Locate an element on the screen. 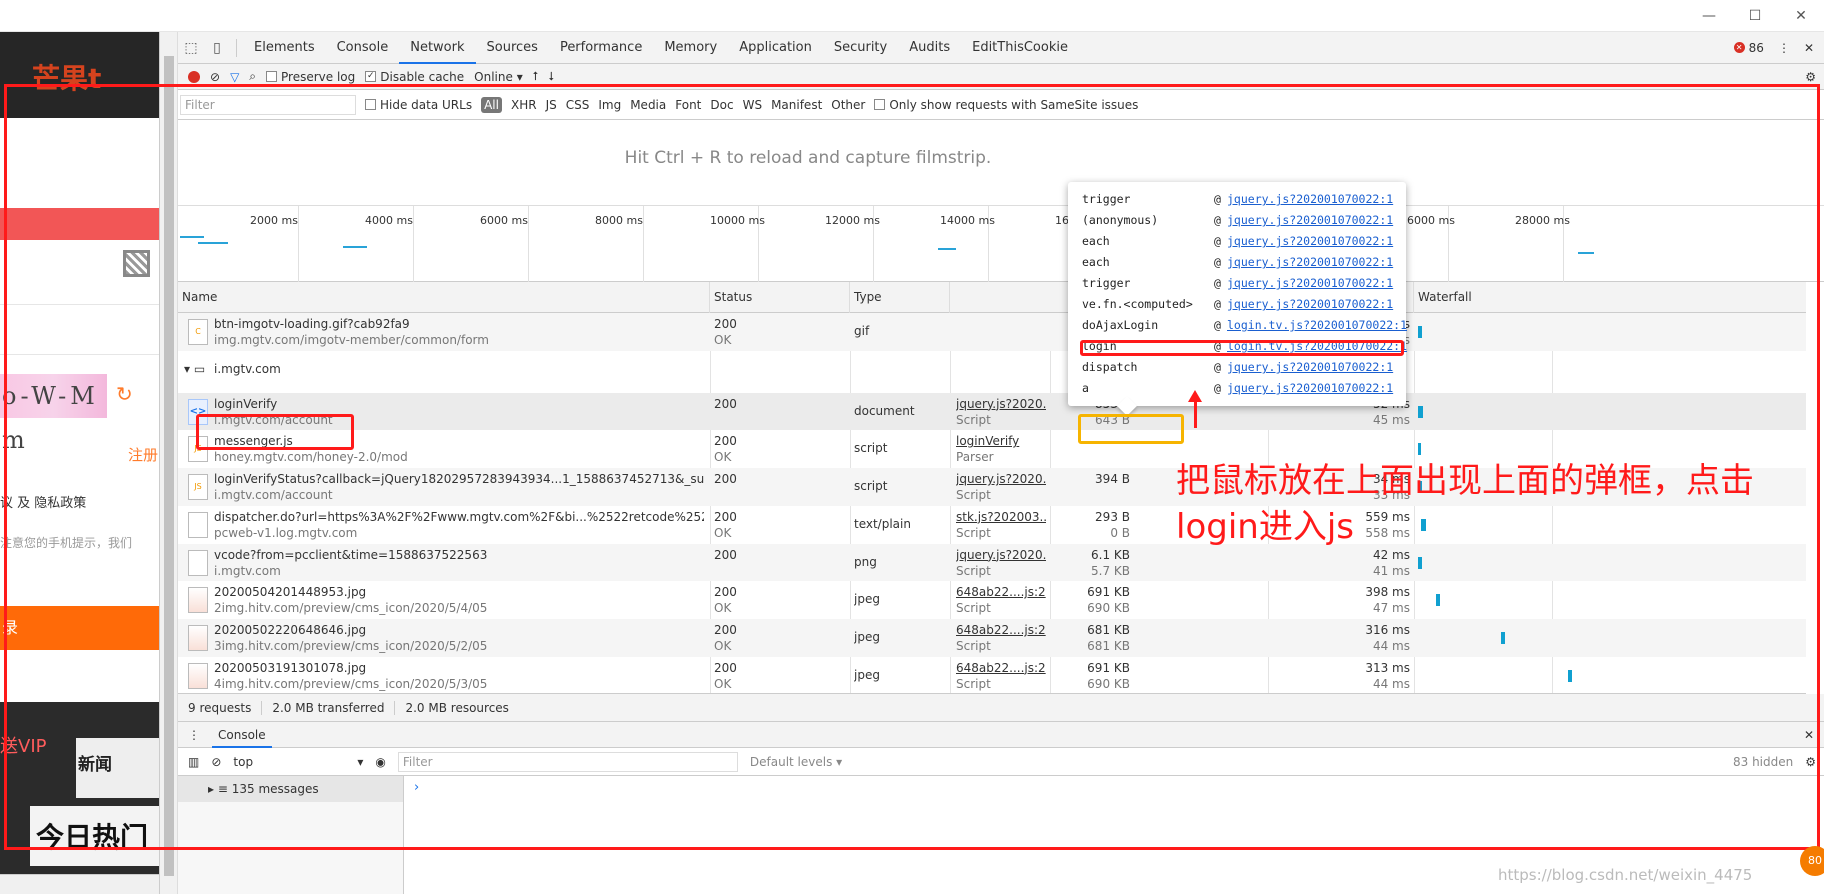  initiator-cell: loginVerify Parser is located at coordinates (1001, 448).